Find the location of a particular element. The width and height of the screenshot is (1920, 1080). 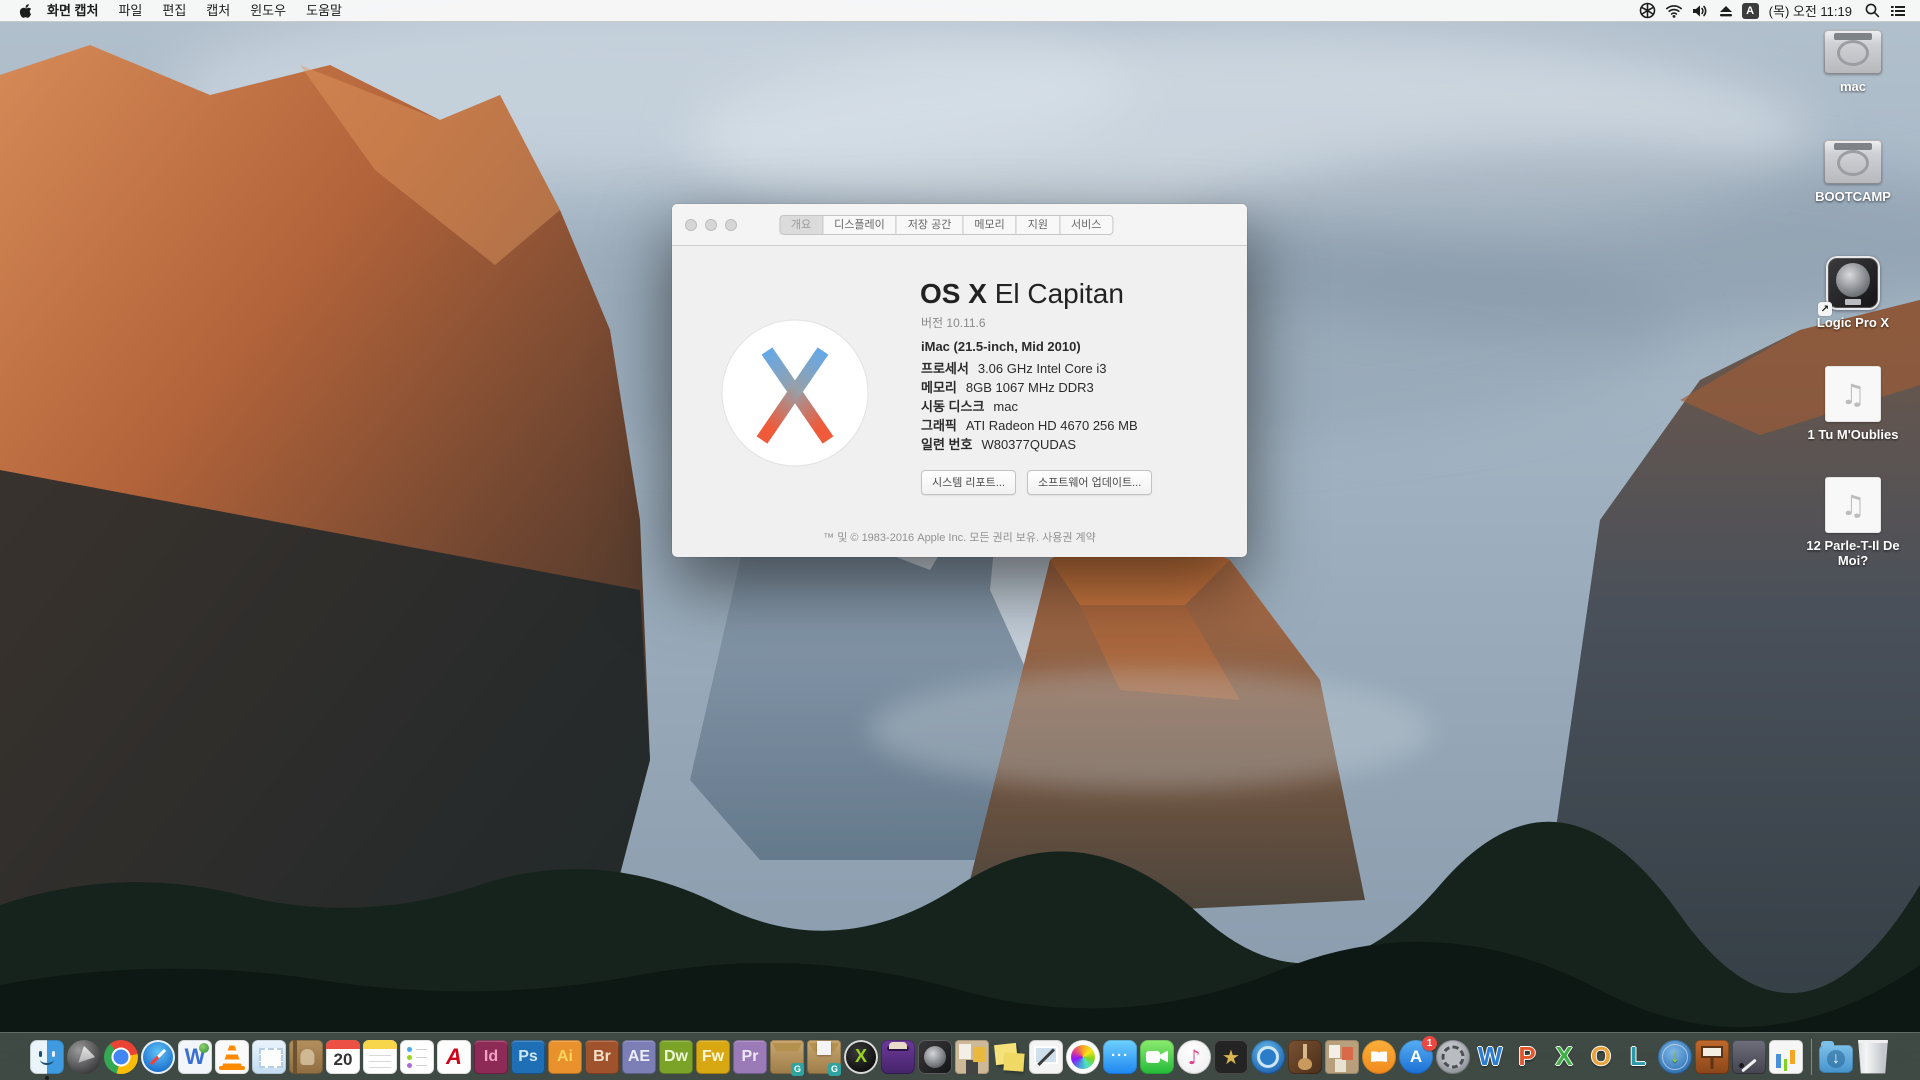

dock-pages is located at coordinates (1749, 1056).